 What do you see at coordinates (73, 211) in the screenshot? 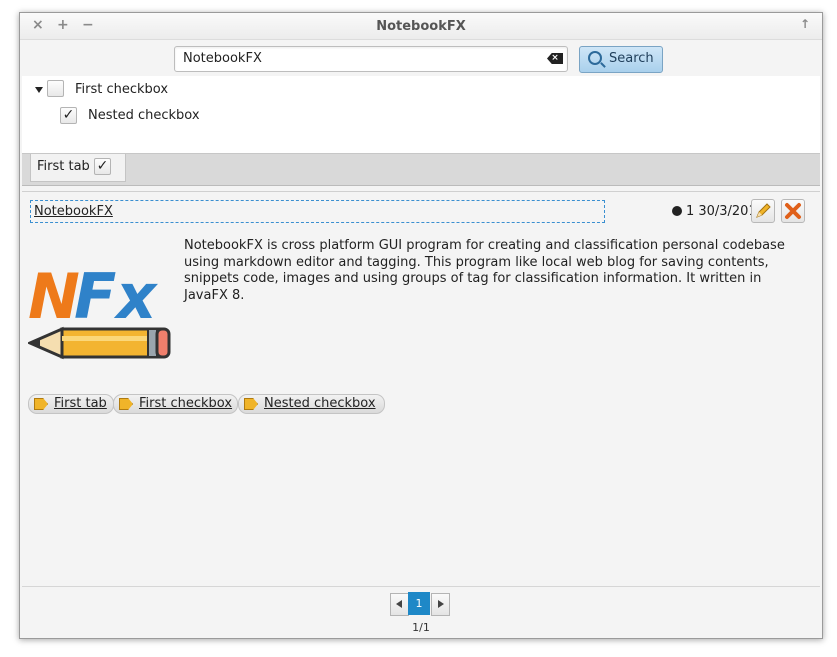
I see `note-title-link: NotebookFX` at bounding box center [73, 211].